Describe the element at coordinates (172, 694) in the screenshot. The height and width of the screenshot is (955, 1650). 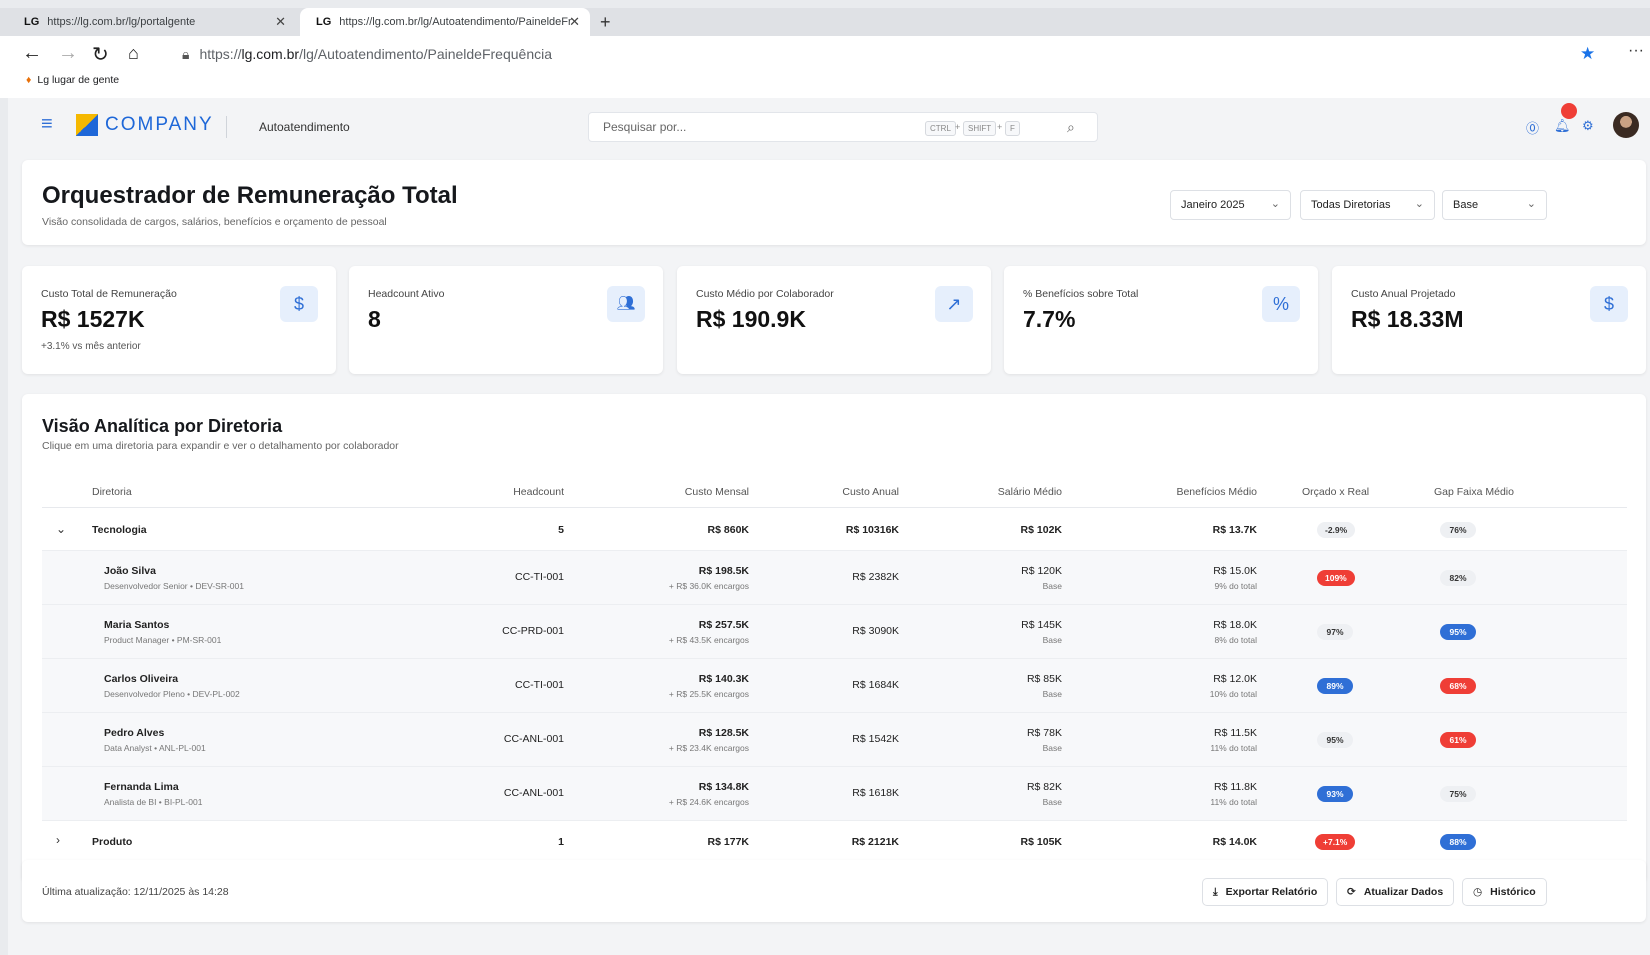
I see `employee-role: Desenvolvedor Pleno • DEV-PL-002` at that location.